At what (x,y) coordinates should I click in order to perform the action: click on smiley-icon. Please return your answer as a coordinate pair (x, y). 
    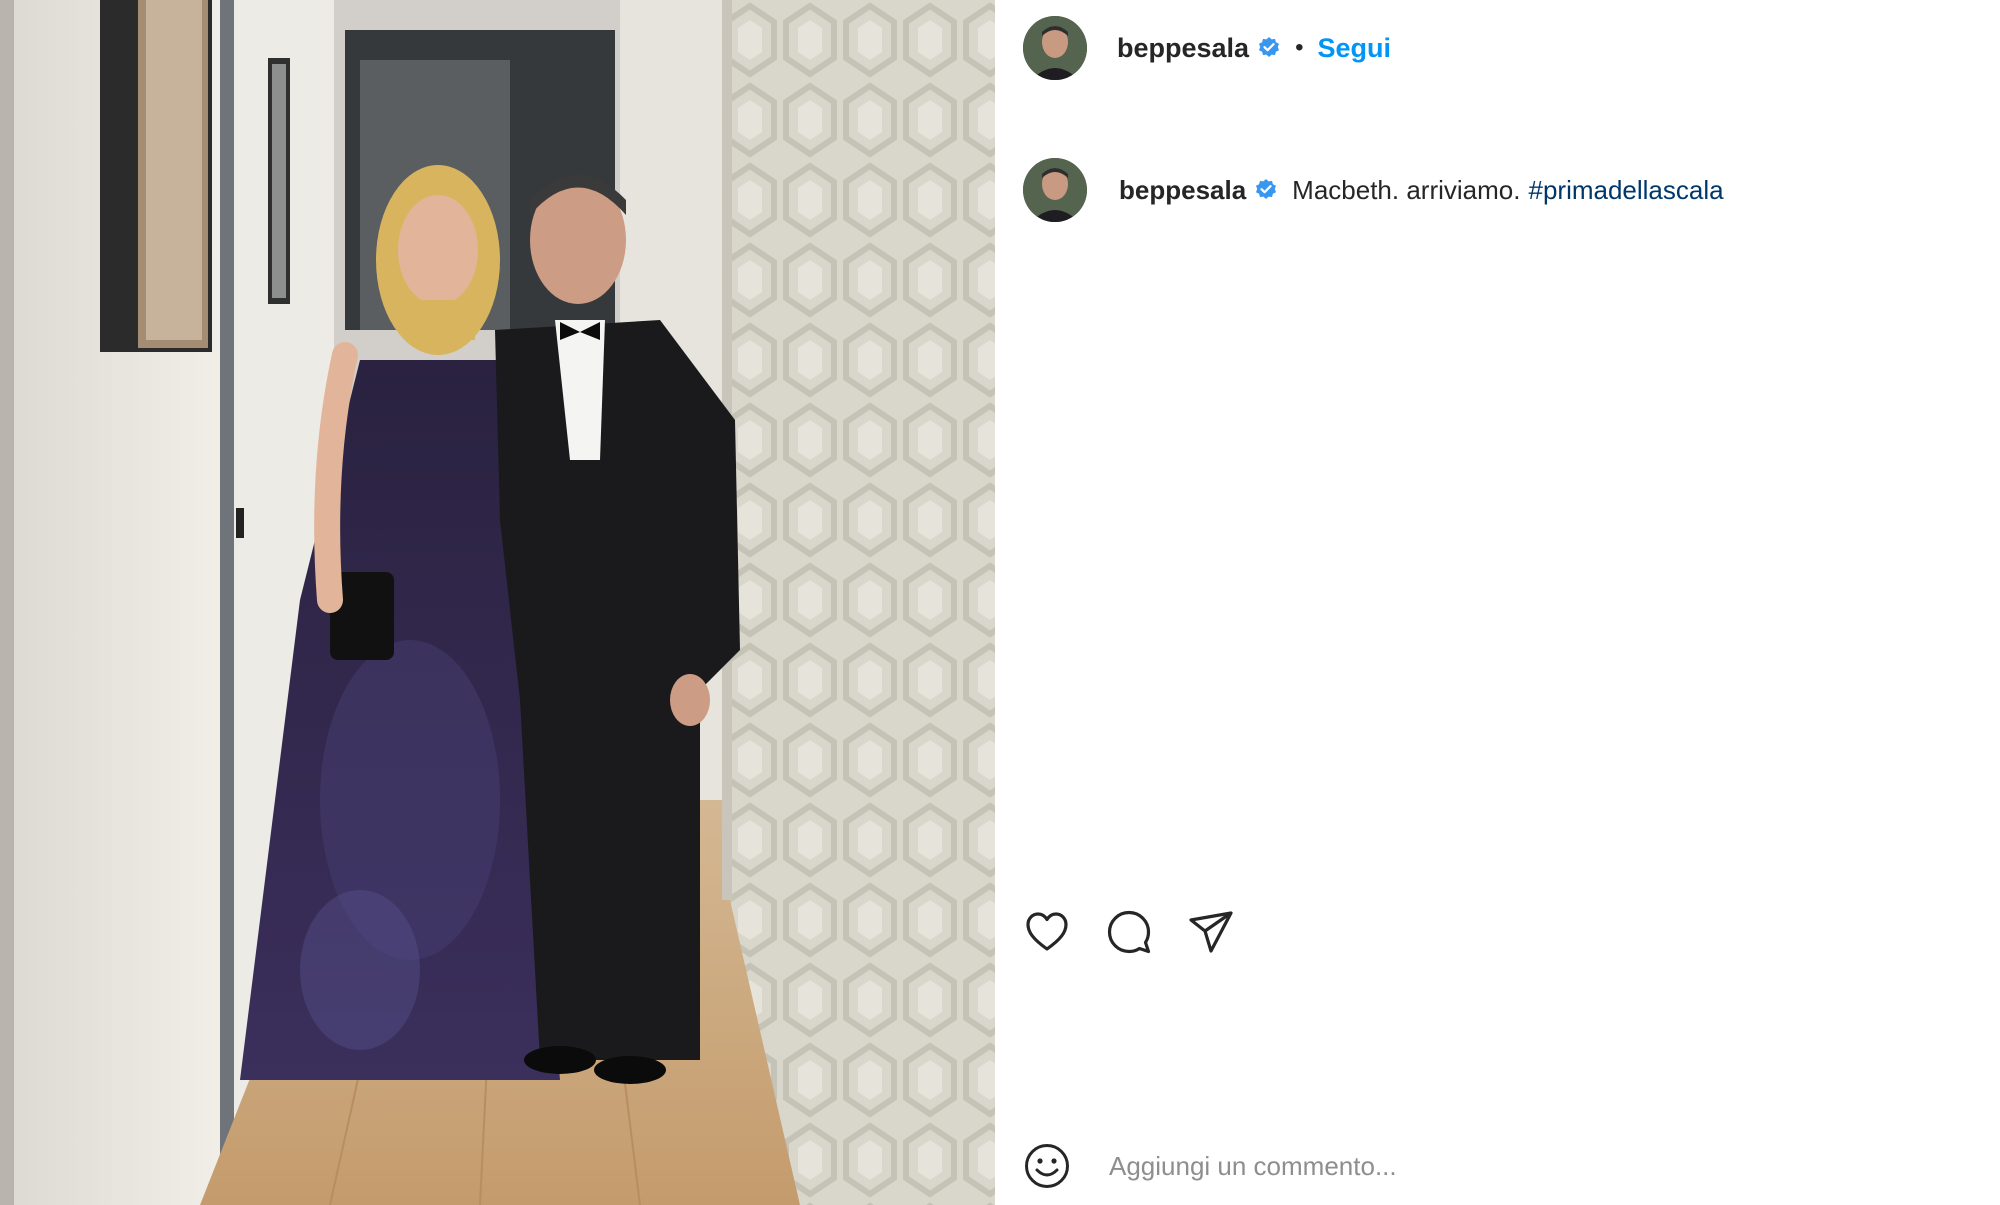
    Looking at the image, I should click on (1047, 1166).